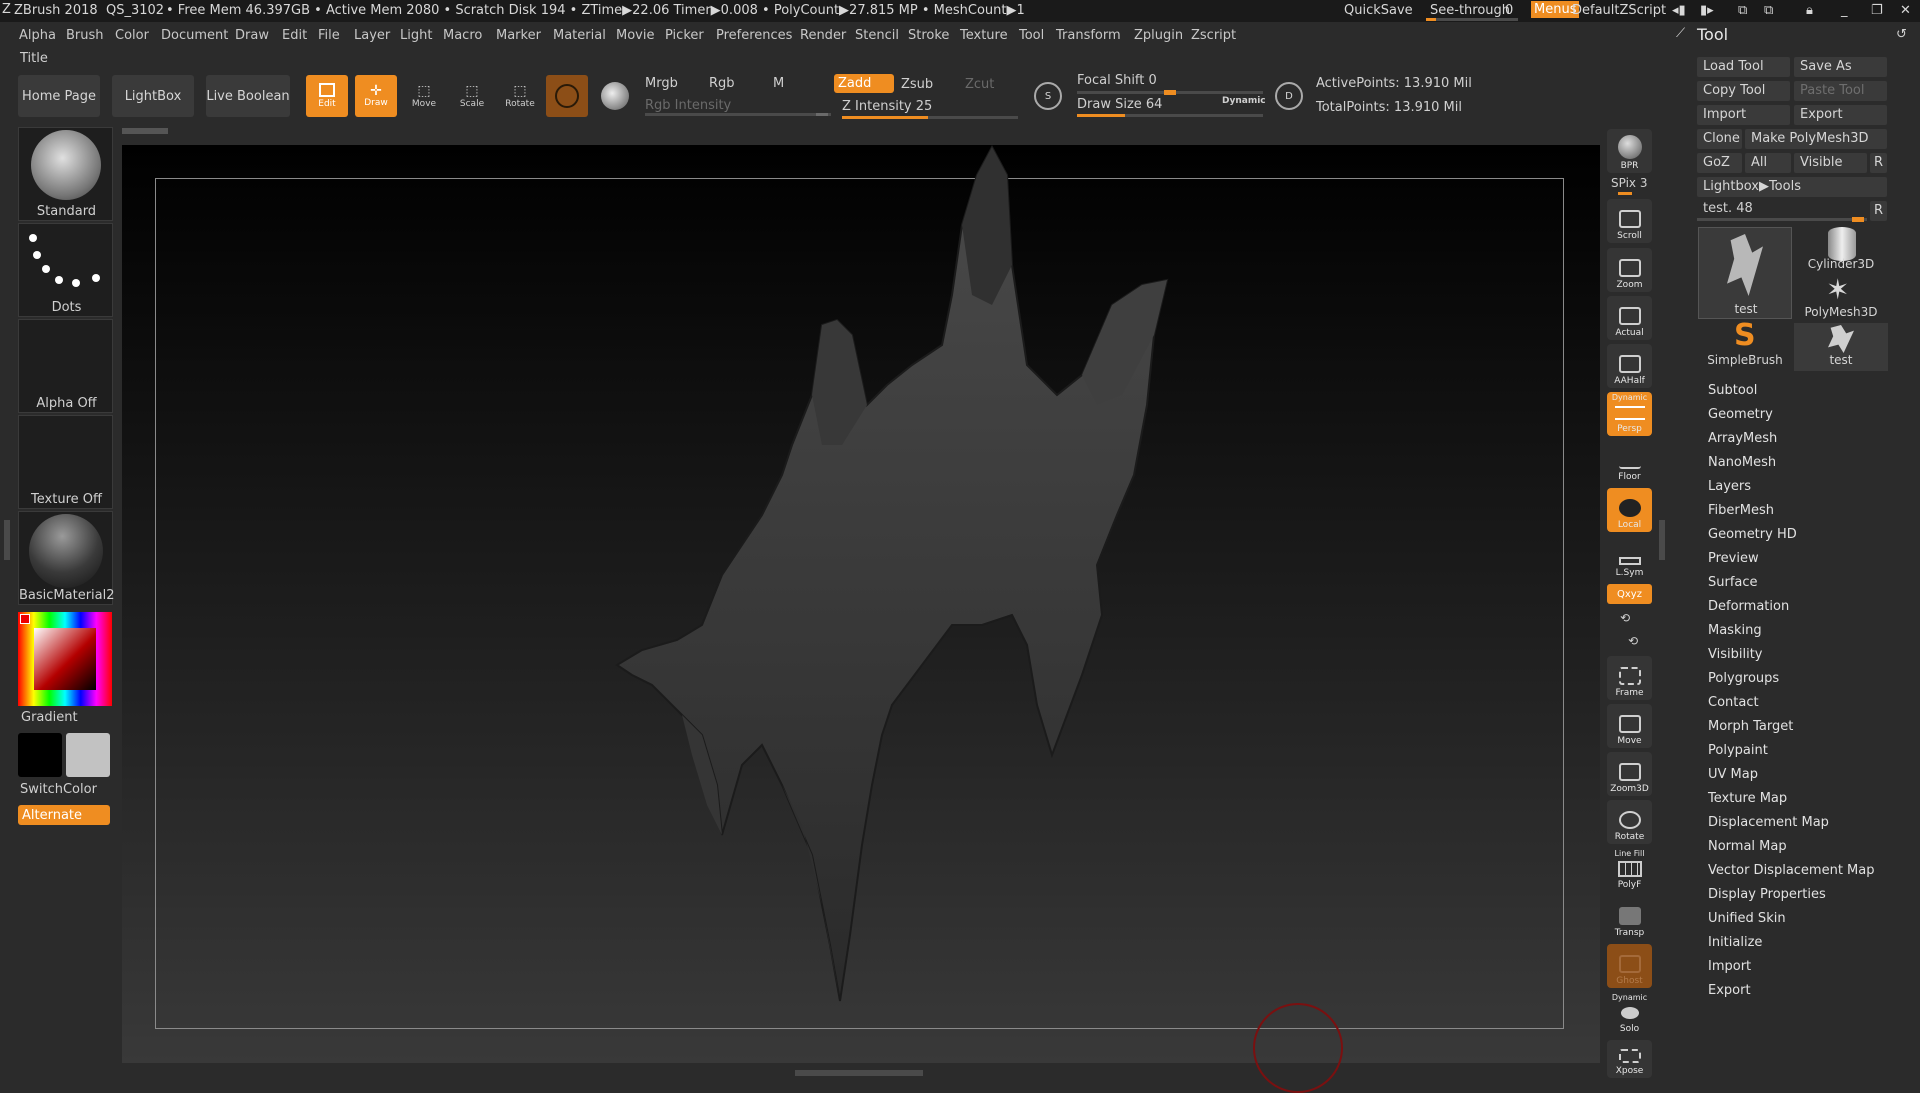  I want to click on menu-render: Render, so click(823, 35).